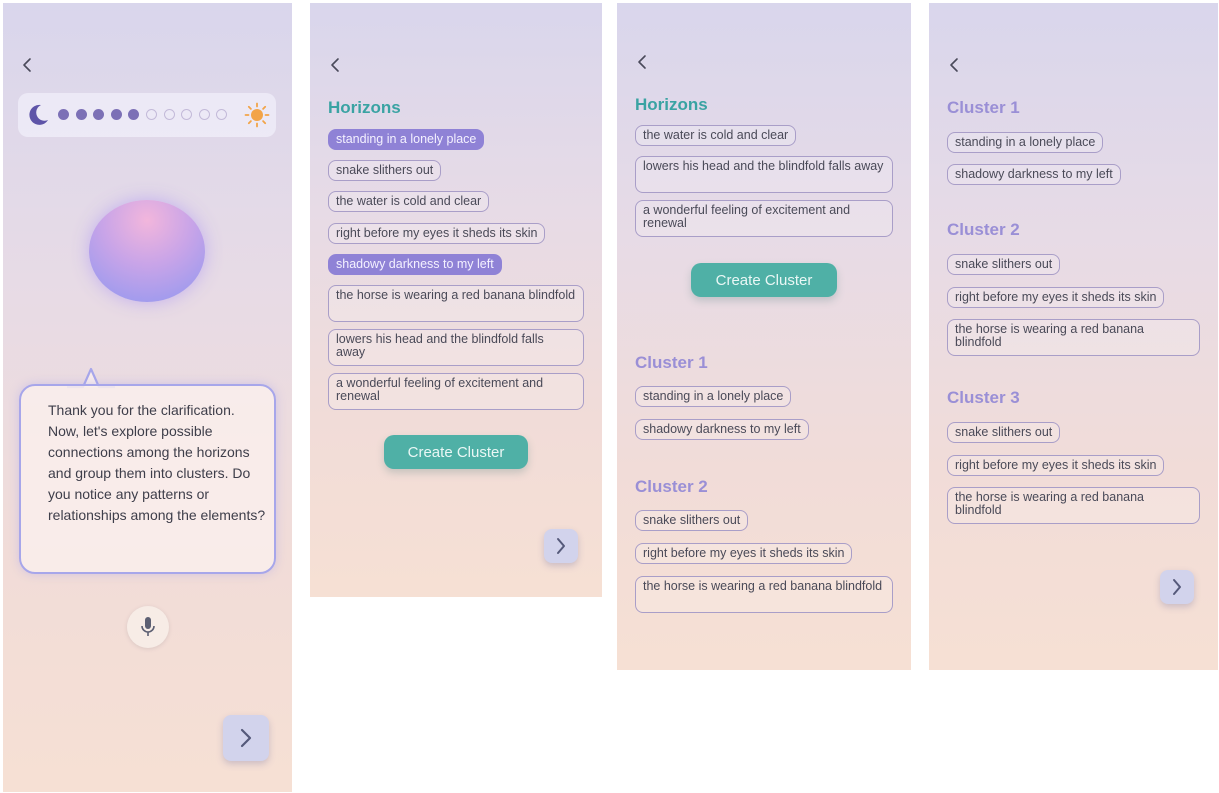  Describe the element at coordinates (406, 139) in the screenshot. I see `horizon-chip: standing in a lonely place` at that location.